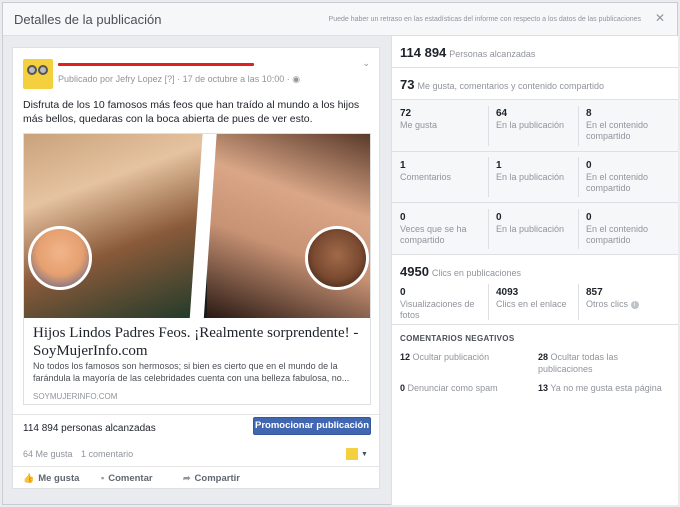 The height and width of the screenshot is (507, 680). What do you see at coordinates (288, 226) in the screenshot?
I see `photo-right` at bounding box center [288, 226].